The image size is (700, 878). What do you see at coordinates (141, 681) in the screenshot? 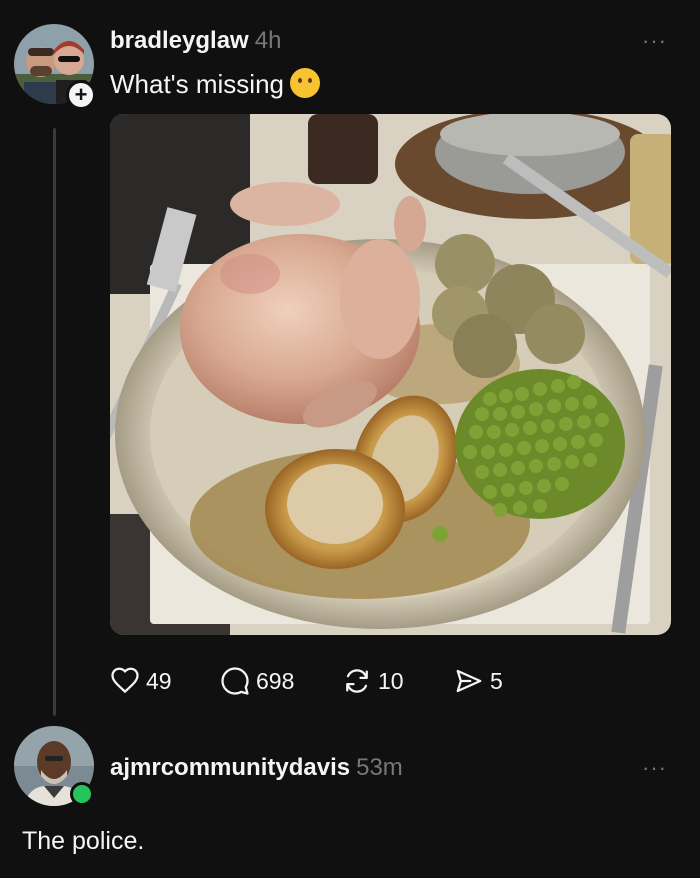
I see `like-button: 49` at bounding box center [141, 681].